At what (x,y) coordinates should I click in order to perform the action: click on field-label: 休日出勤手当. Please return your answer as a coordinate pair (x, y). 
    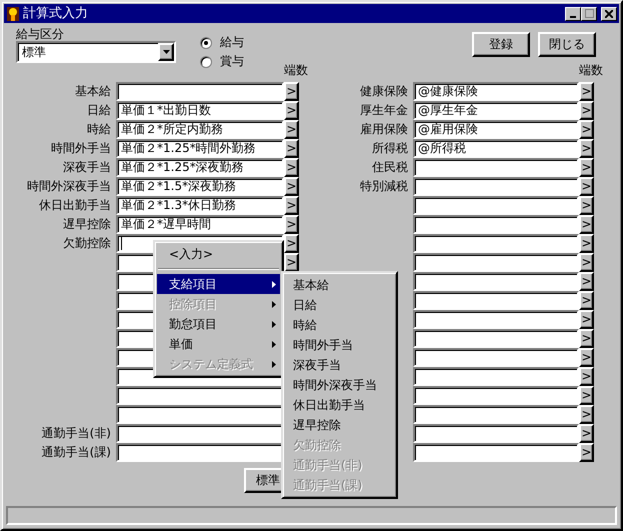
    Looking at the image, I should click on (75, 205).